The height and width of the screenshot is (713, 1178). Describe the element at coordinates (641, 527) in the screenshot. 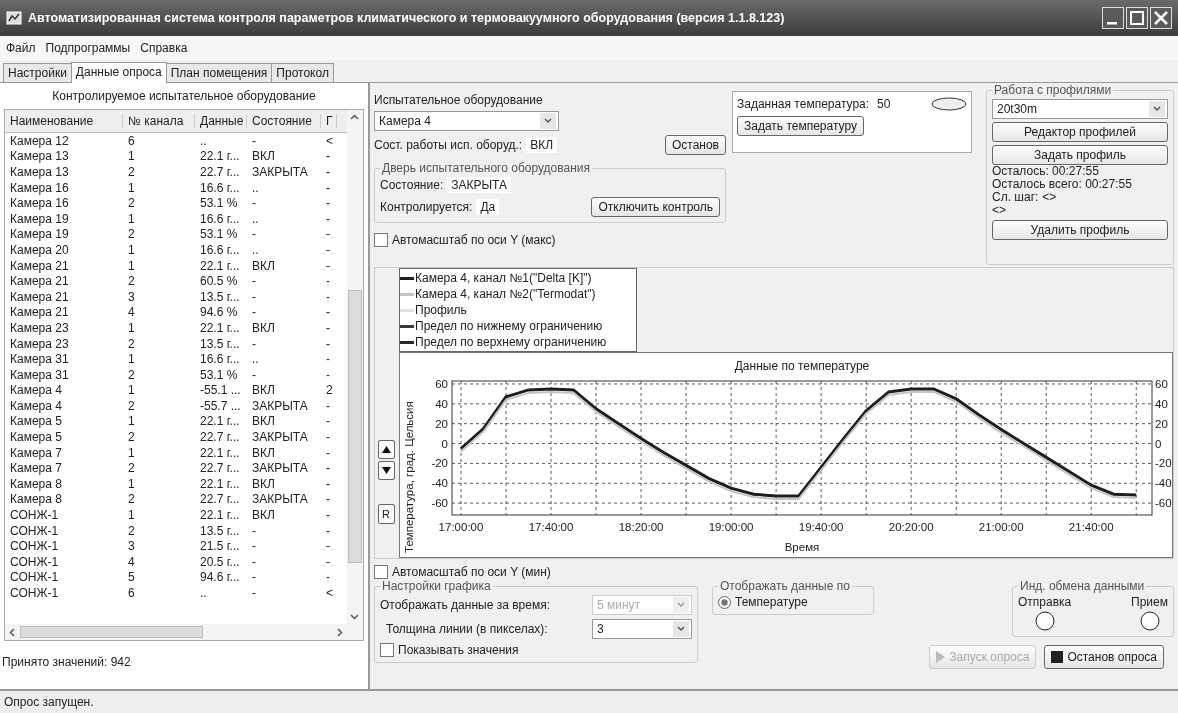

I see `tick-label: 18:20:00` at that location.